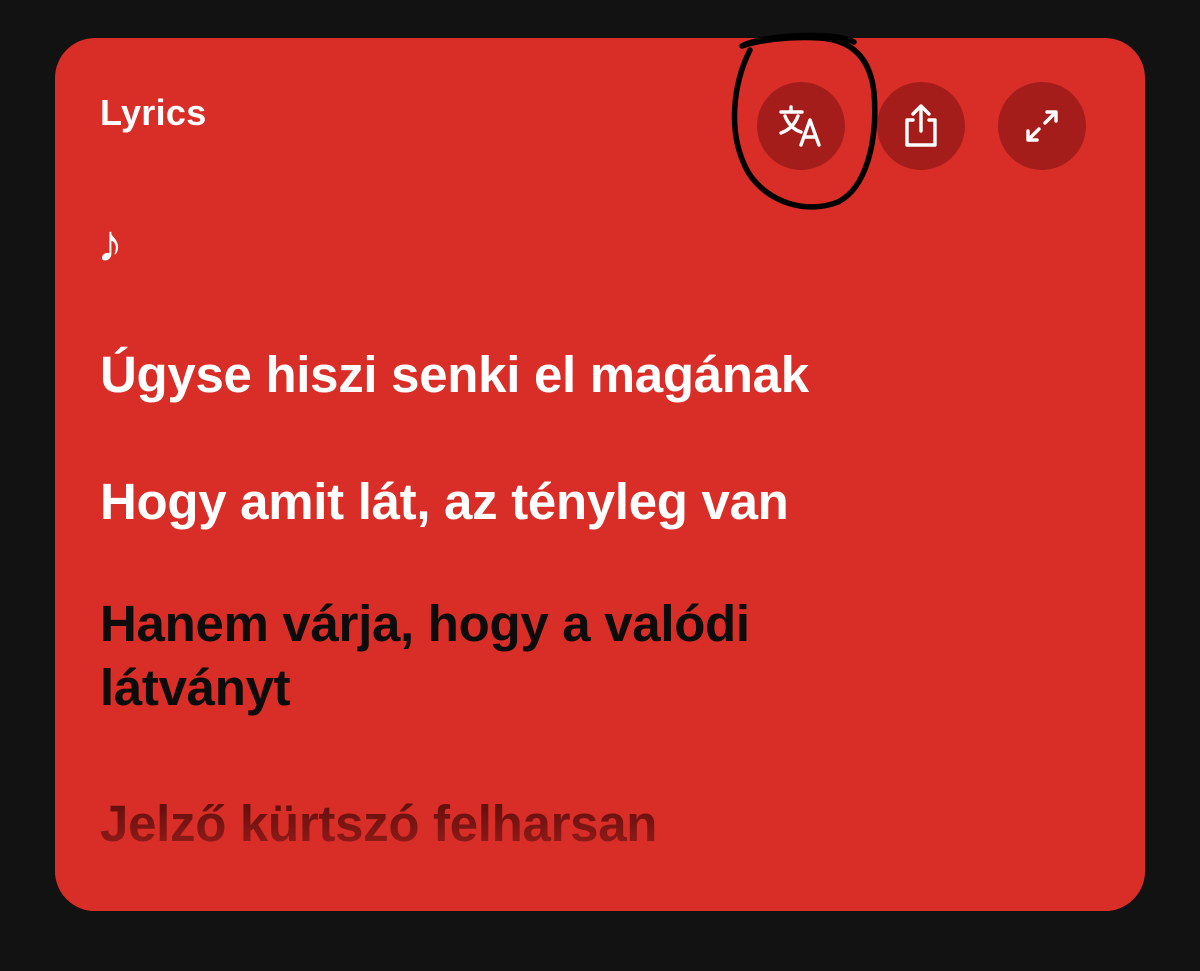 Image resolution: width=1200 pixels, height=971 pixels. What do you see at coordinates (110, 244) in the screenshot?
I see `music-note-icon: ♪` at bounding box center [110, 244].